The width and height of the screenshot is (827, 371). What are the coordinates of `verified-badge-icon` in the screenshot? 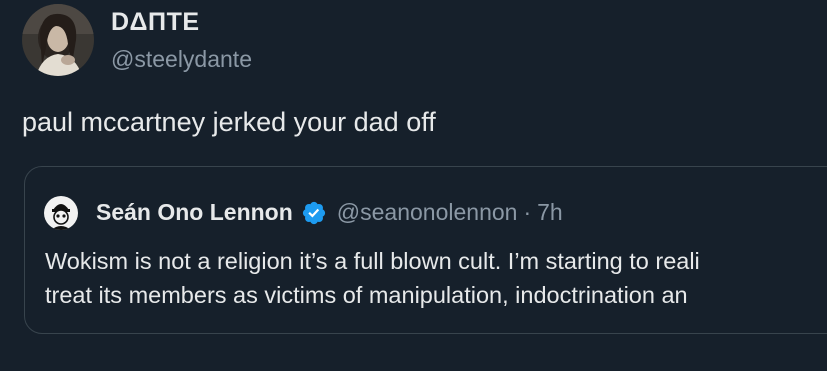 It's located at (314, 213).